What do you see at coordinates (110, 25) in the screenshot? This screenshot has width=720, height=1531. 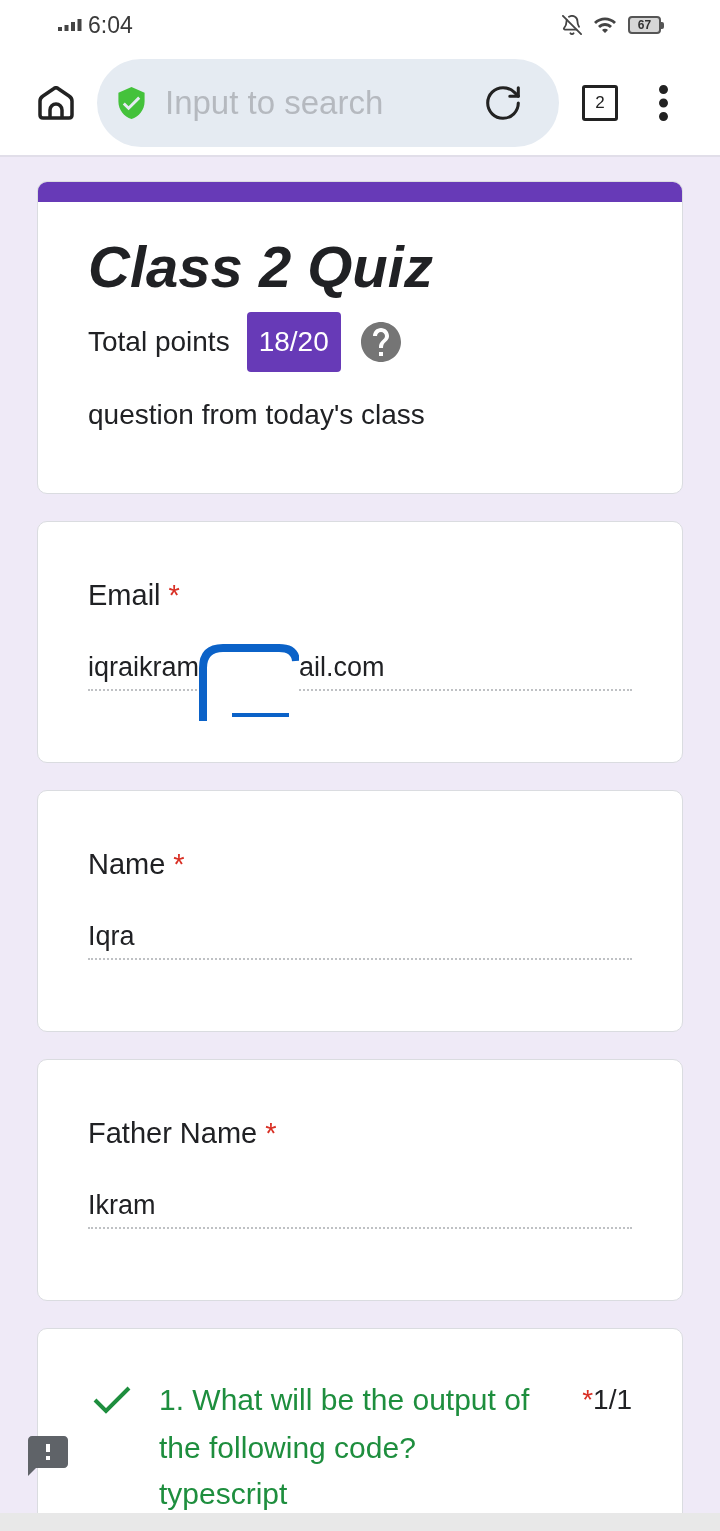 I see `clock-time: 6:04` at bounding box center [110, 25].